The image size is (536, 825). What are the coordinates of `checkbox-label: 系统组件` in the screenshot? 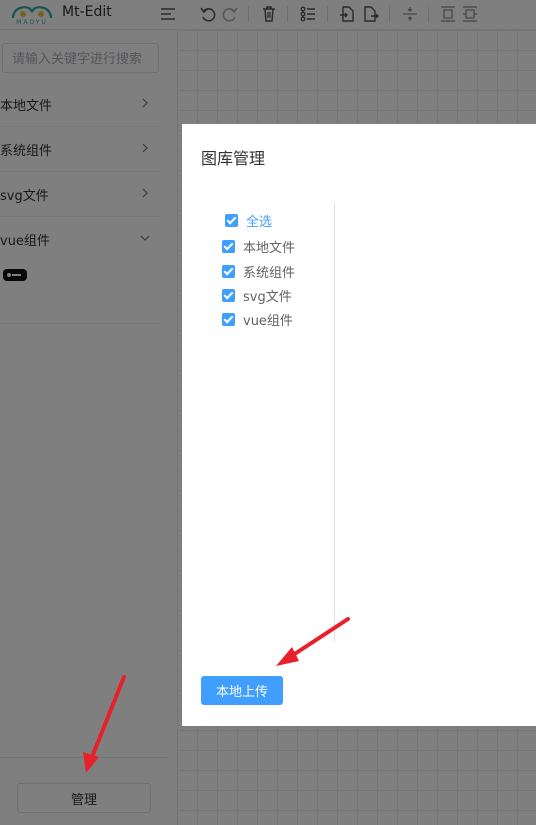 It's located at (269, 273).